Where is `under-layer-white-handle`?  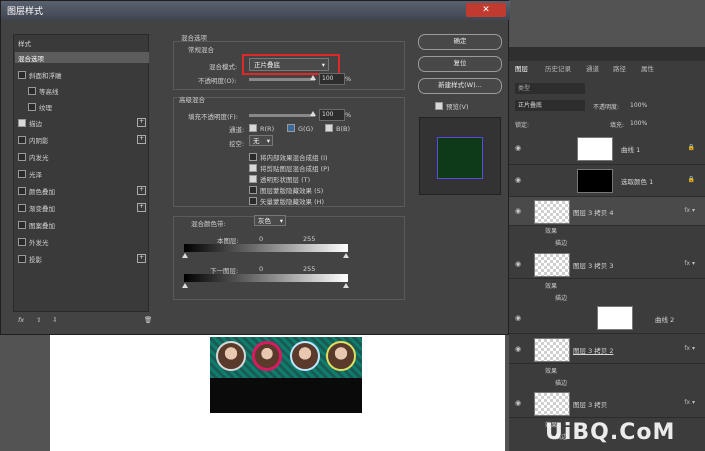
under-layer-white-handle is located at coordinates (346, 285).